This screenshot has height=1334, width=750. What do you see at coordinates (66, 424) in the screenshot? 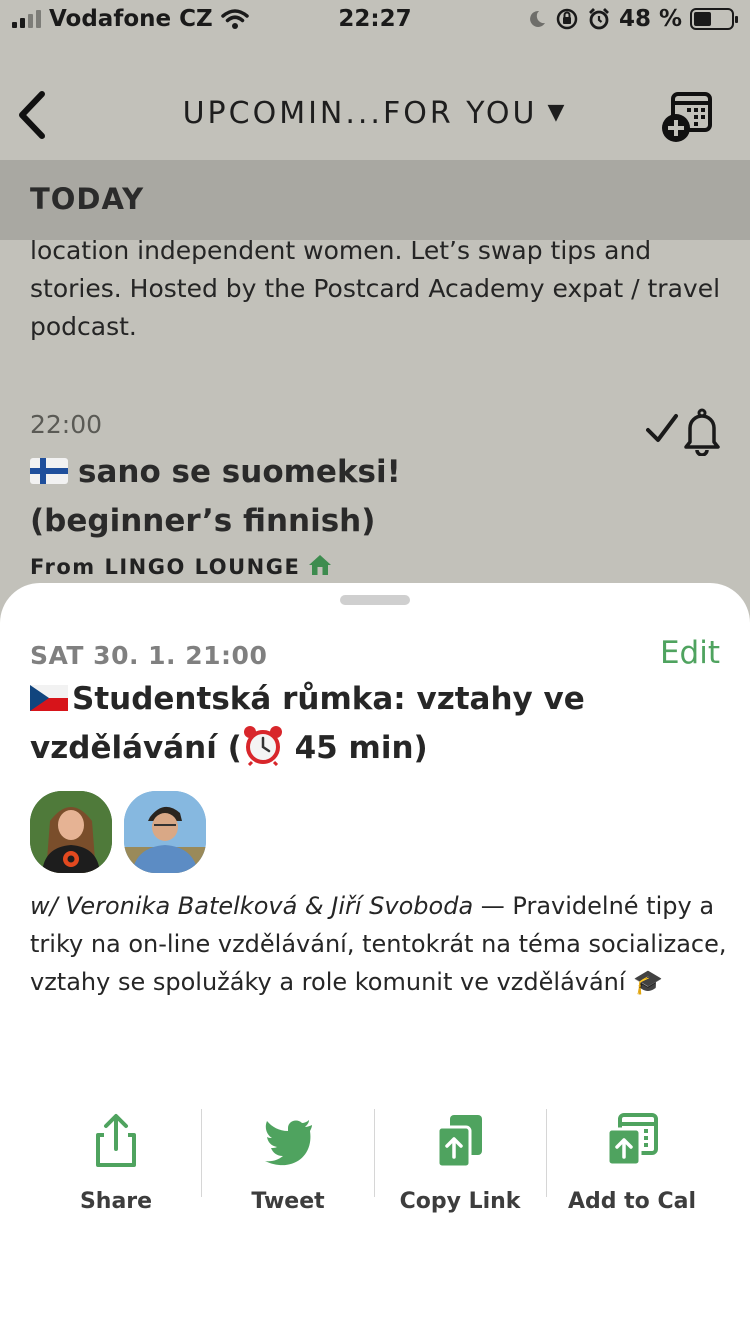
I see `event-time: 22:00` at bounding box center [66, 424].